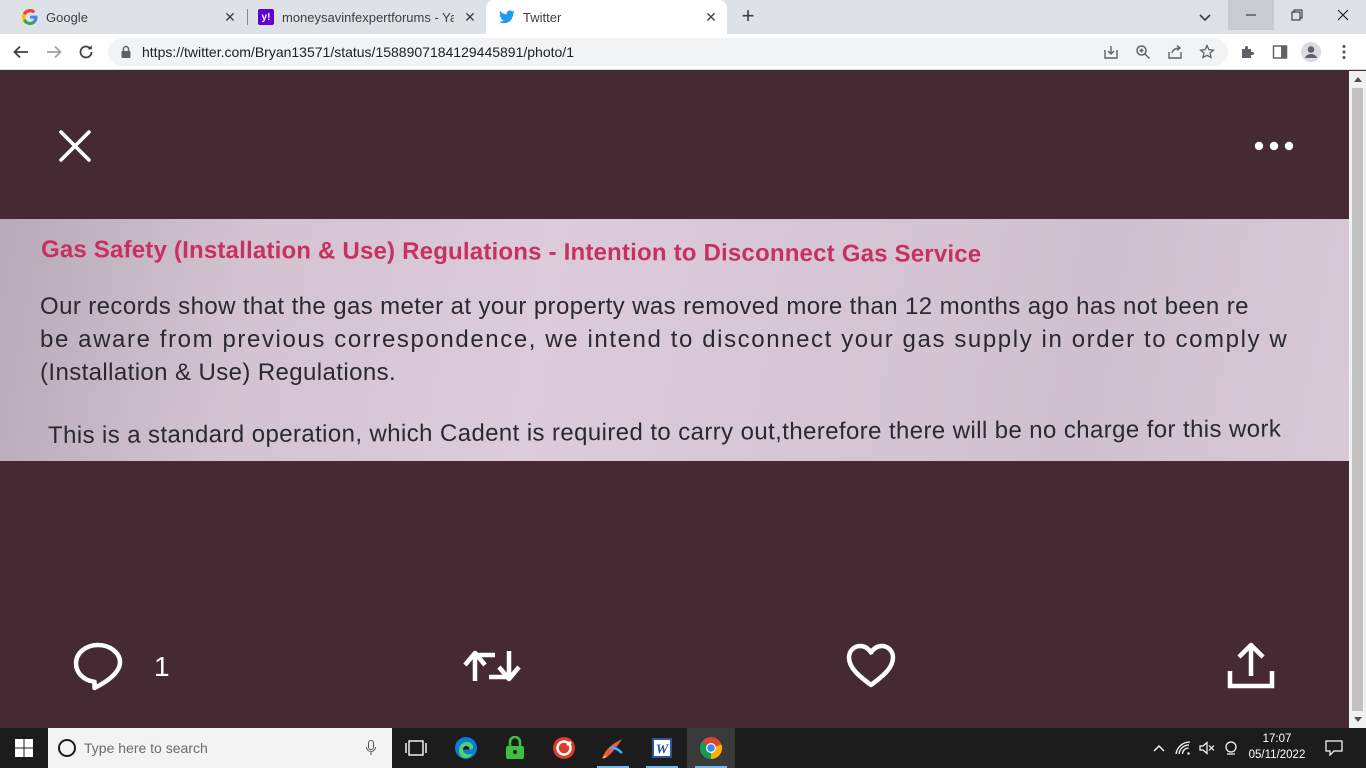 The height and width of the screenshot is (768, 1366). Describe the element at coordinates (564, 748) in the screenshot. I see `ccleaner-icon` at that location.